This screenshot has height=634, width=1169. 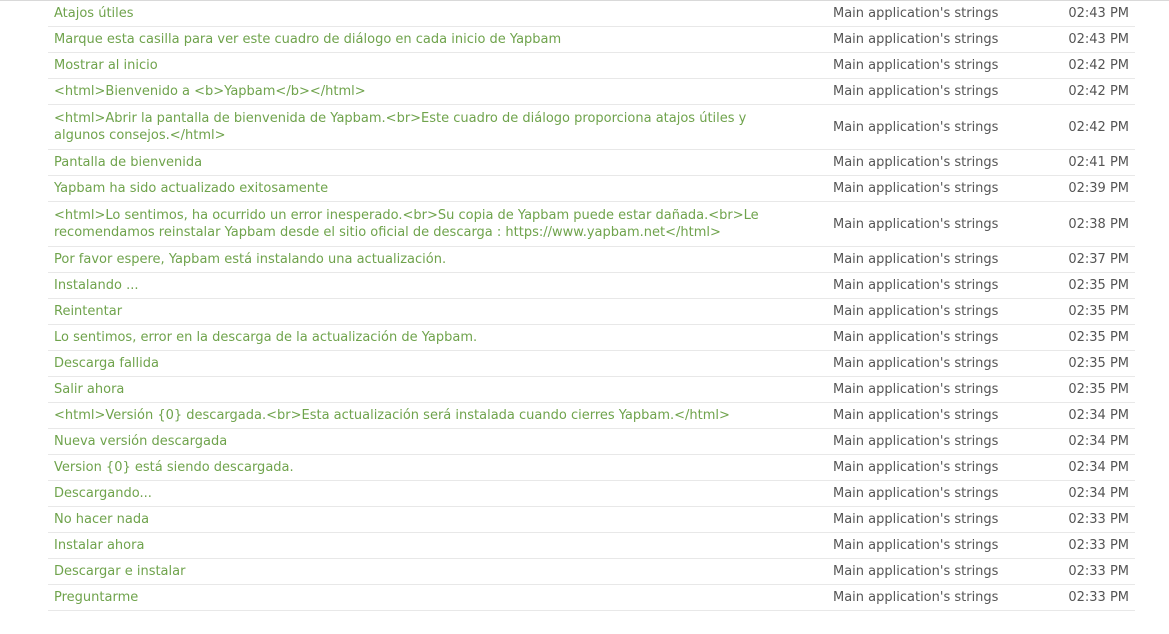 I want to click on string-link: Mostrar al inicio, so click(x=428, y=65).